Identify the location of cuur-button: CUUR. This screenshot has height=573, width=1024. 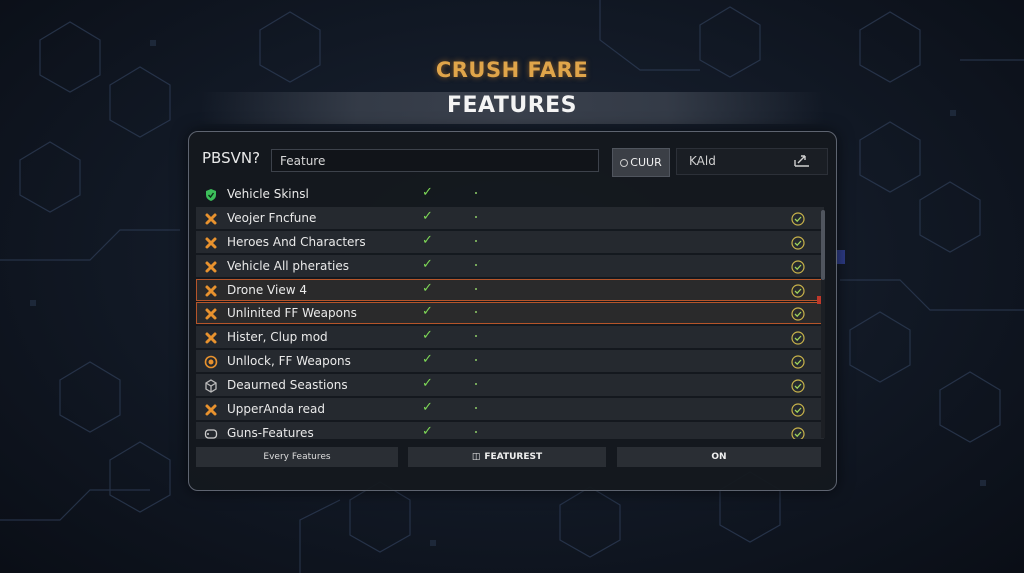
(641, 162).